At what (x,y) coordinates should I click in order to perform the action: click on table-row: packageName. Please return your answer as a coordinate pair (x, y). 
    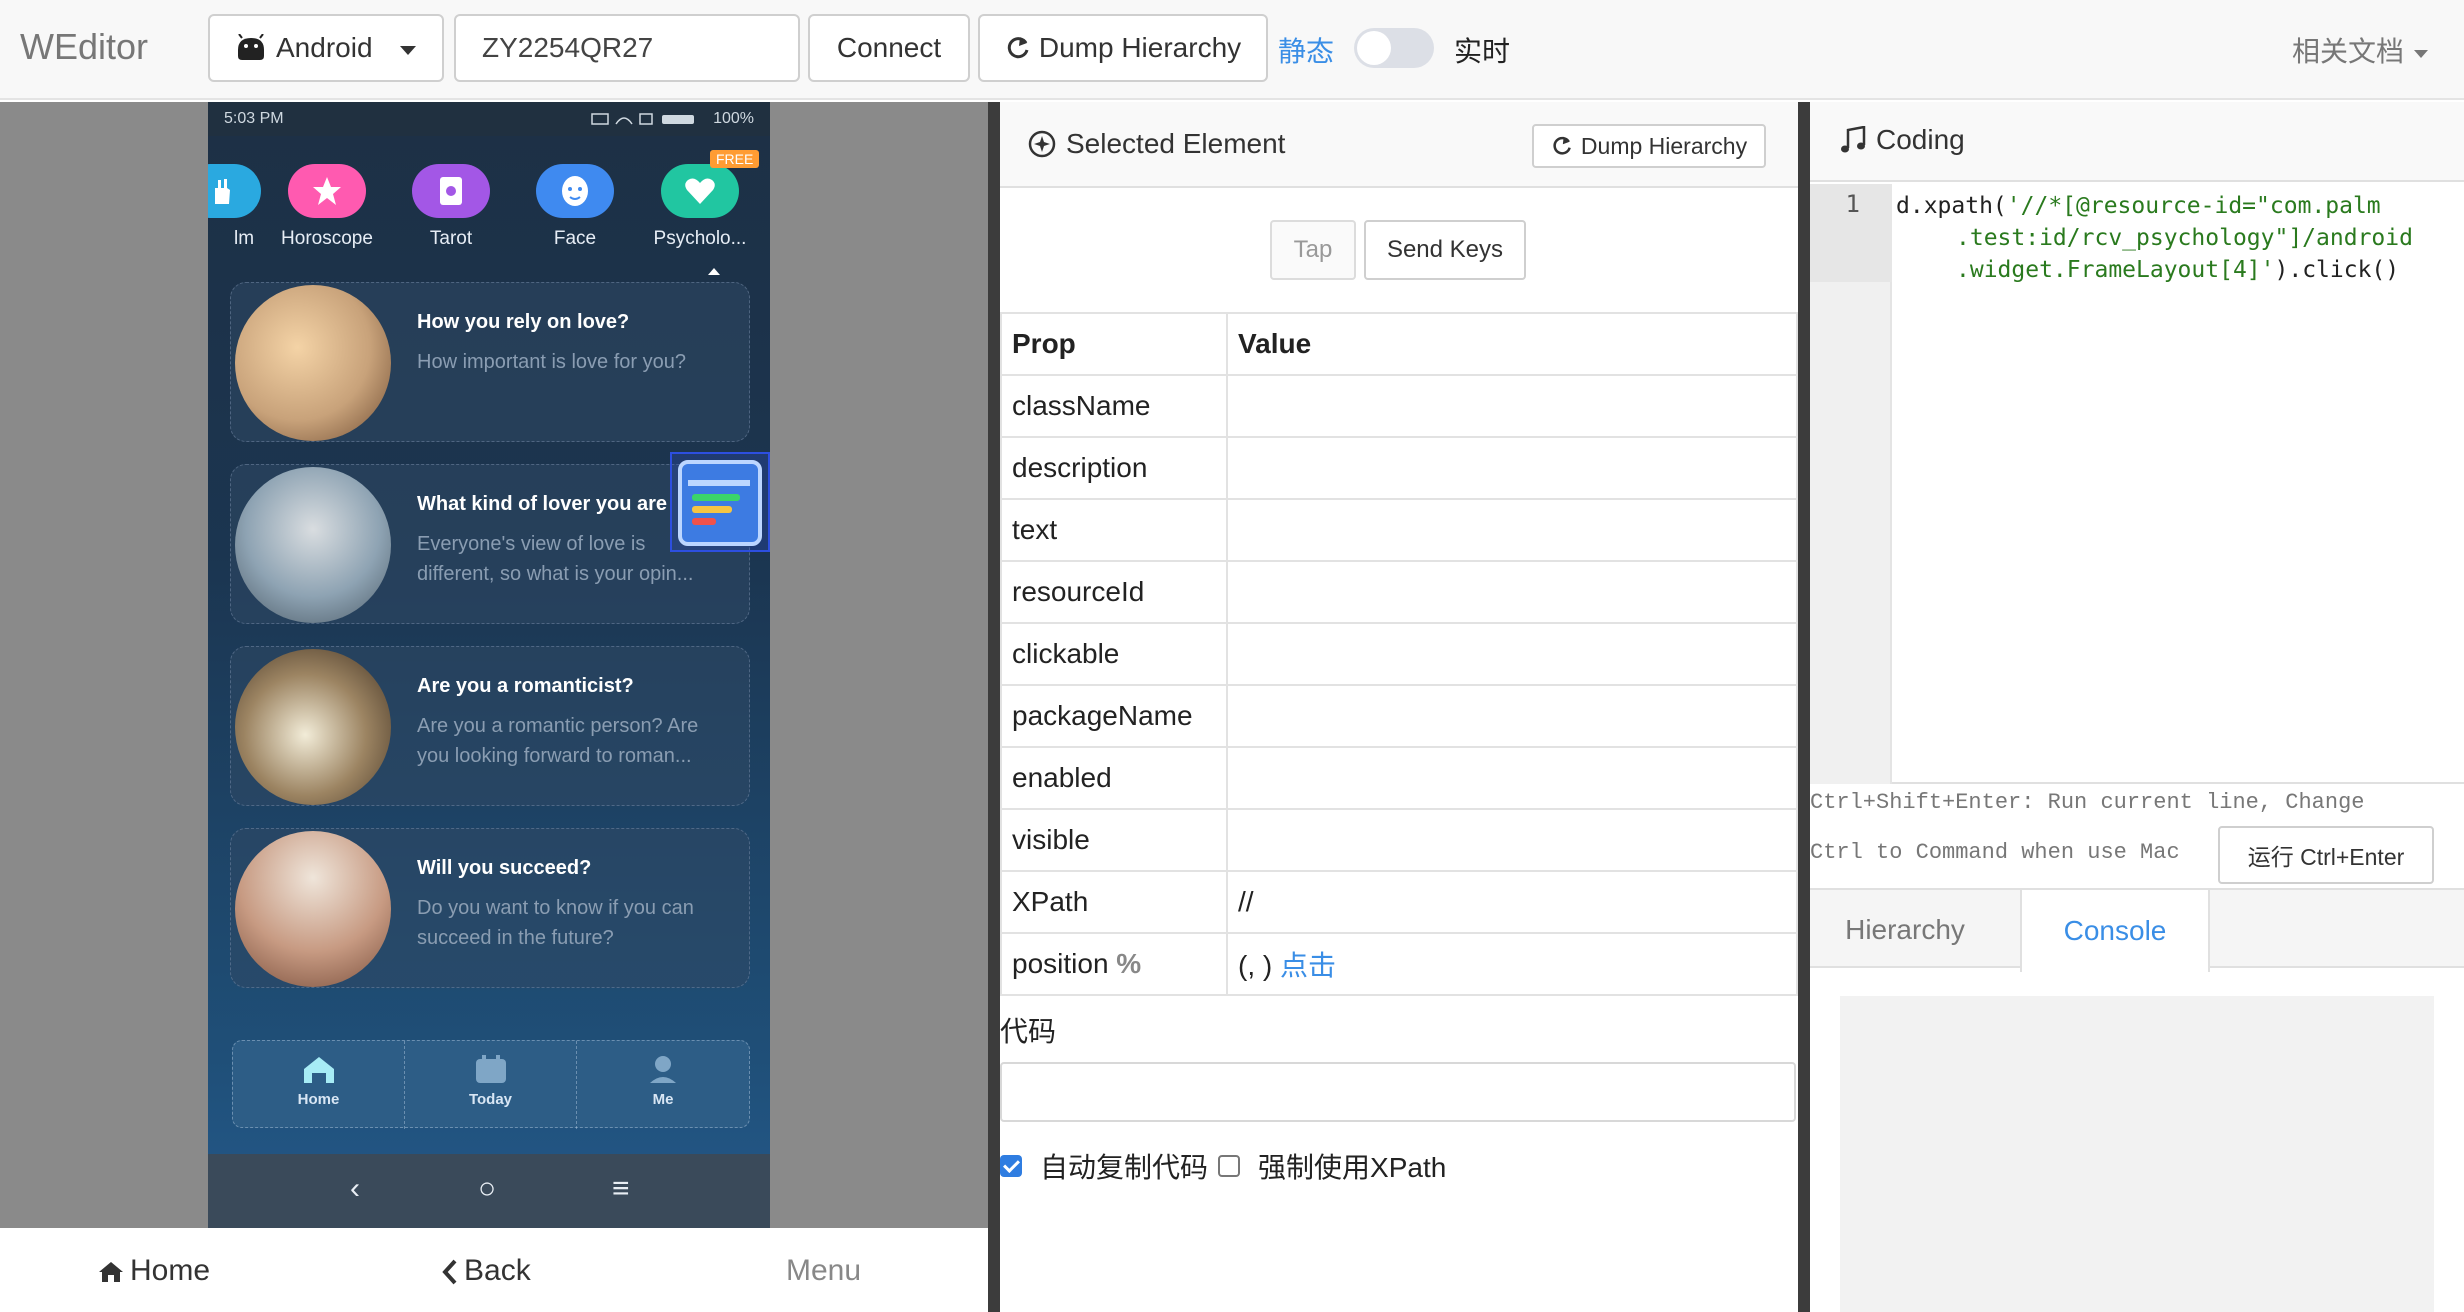
    Looking at the image, I should click on (1399, 716).